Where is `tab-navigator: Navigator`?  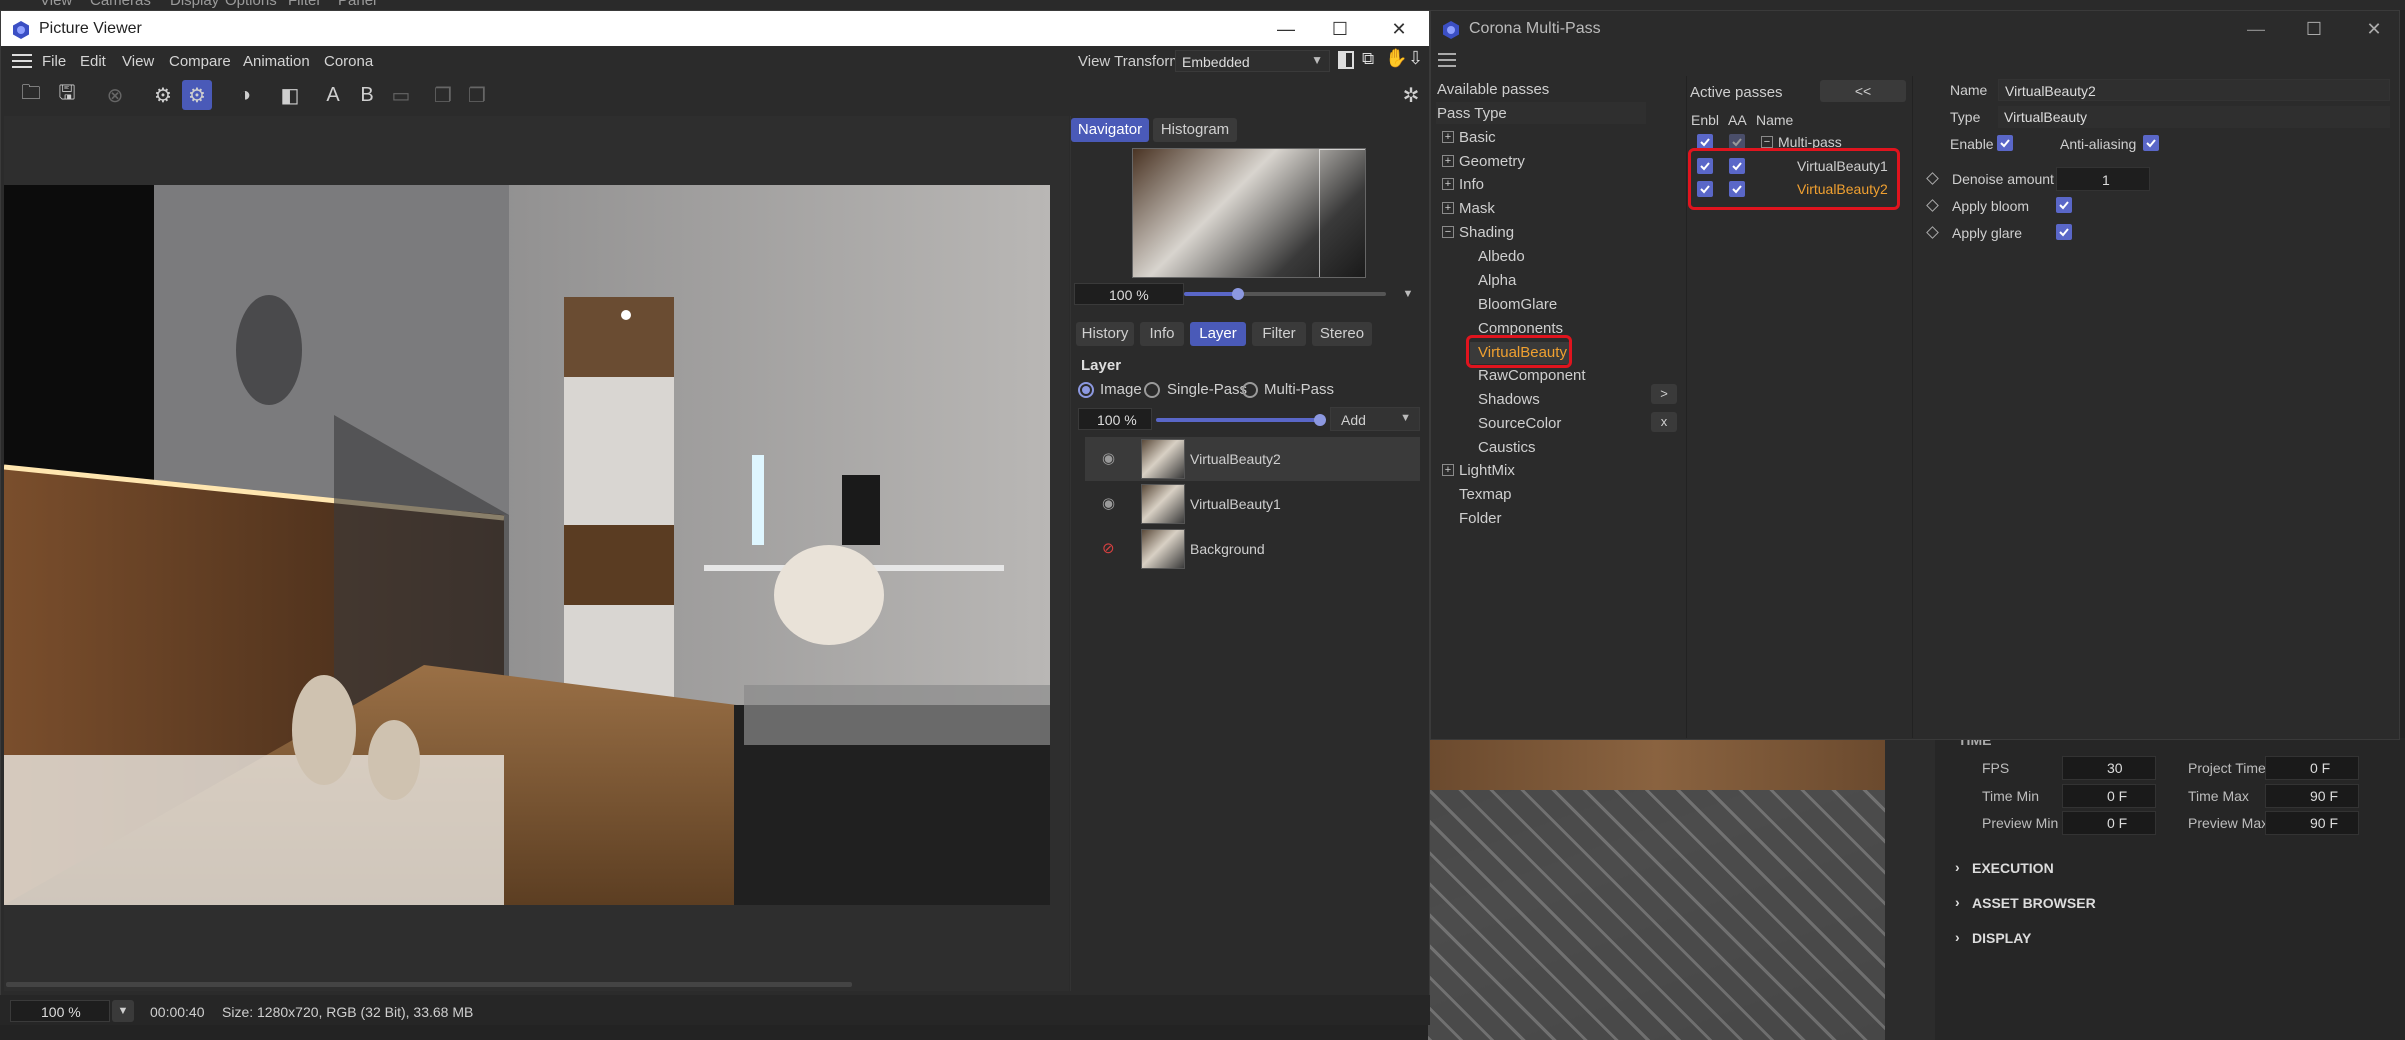
tab-navigator: Navigator is located at coordinates (1110, 130).